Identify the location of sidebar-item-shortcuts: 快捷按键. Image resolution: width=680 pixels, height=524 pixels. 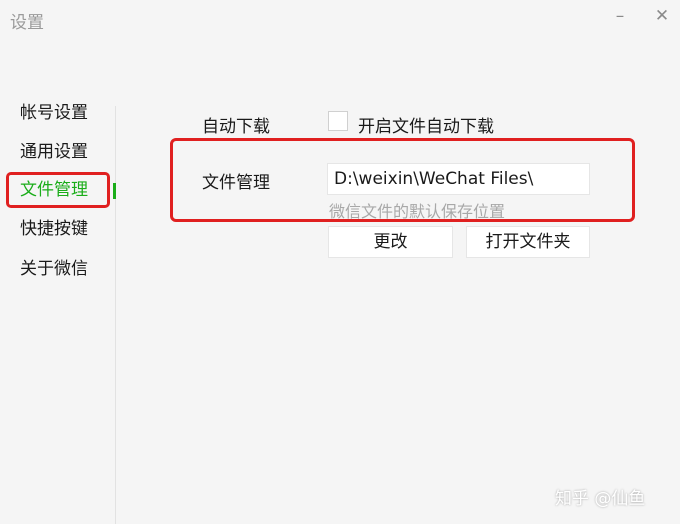
(54, 229).